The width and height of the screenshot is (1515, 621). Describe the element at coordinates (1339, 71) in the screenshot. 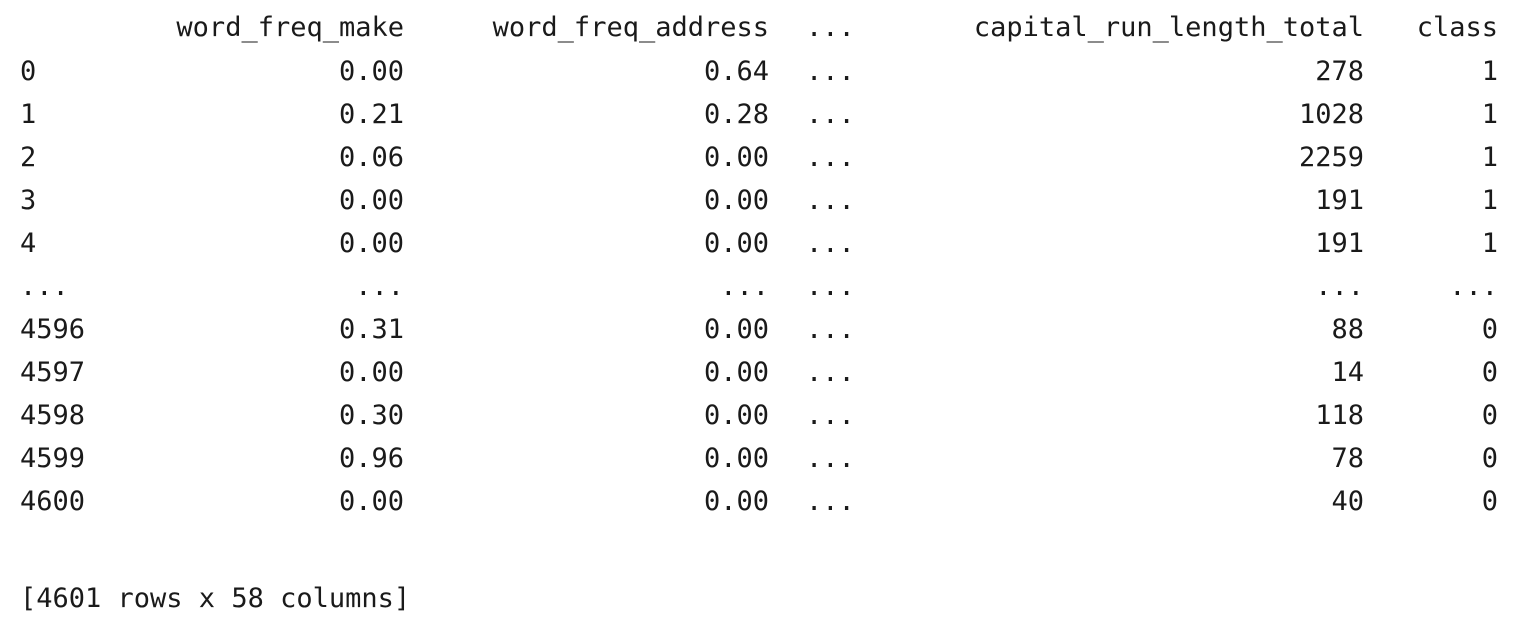

I see `table-cell: 278` at that location.